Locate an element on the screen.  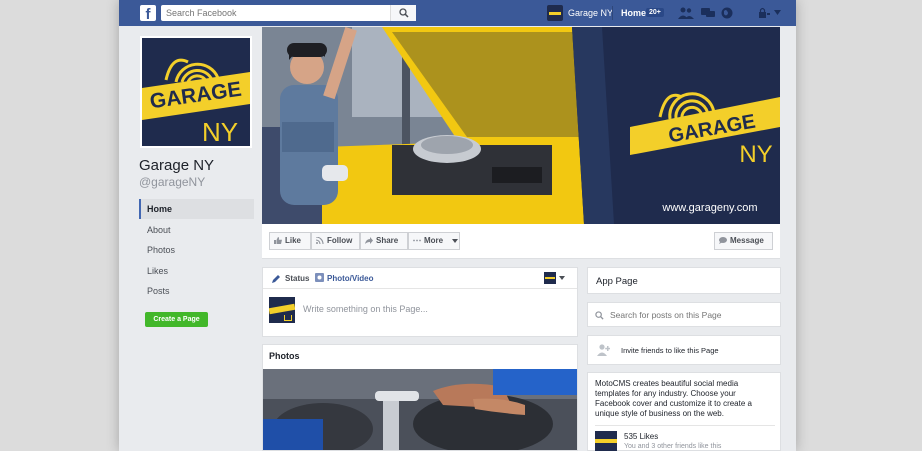
page-action-bar: Like Follow Share More Message is located at coordinates (521, 241).